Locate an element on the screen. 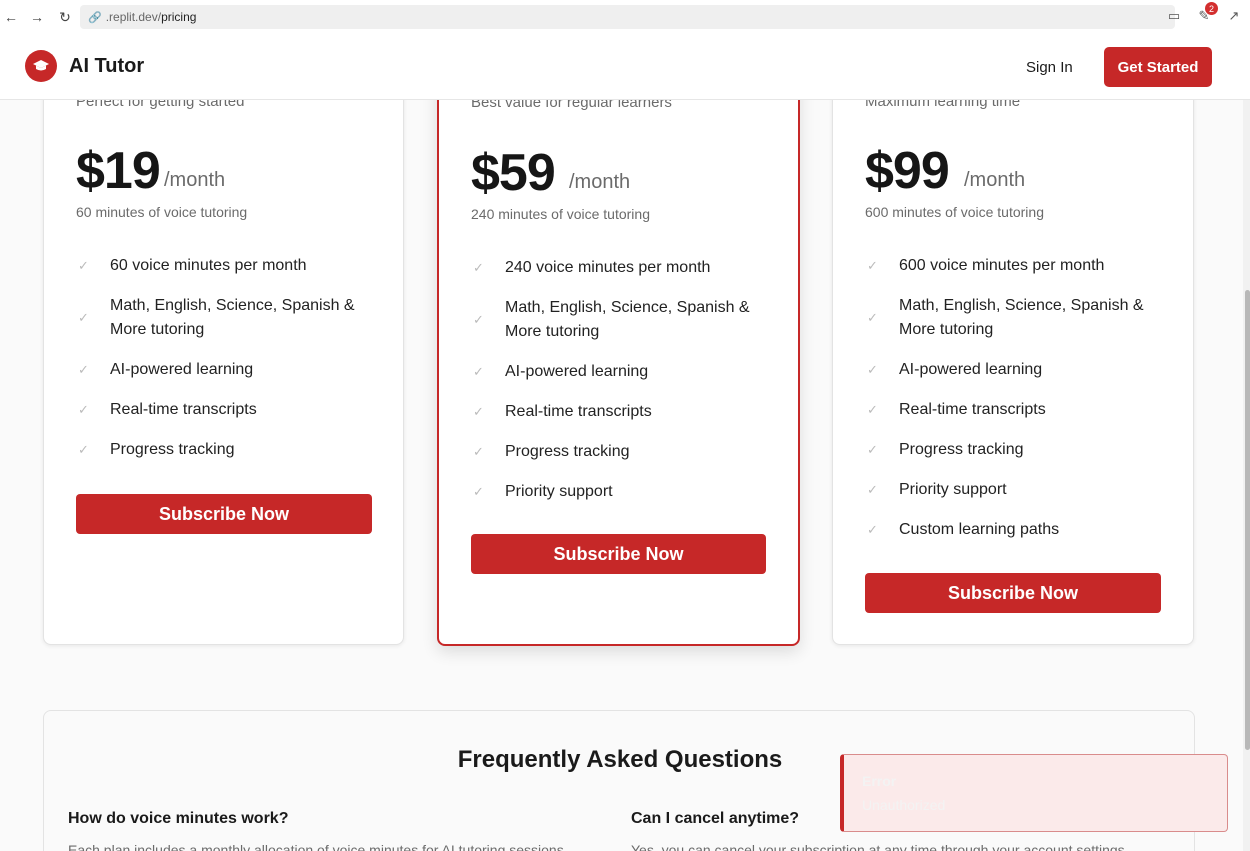  get-started-button: Get Started is located at coordinates (1158, 67).